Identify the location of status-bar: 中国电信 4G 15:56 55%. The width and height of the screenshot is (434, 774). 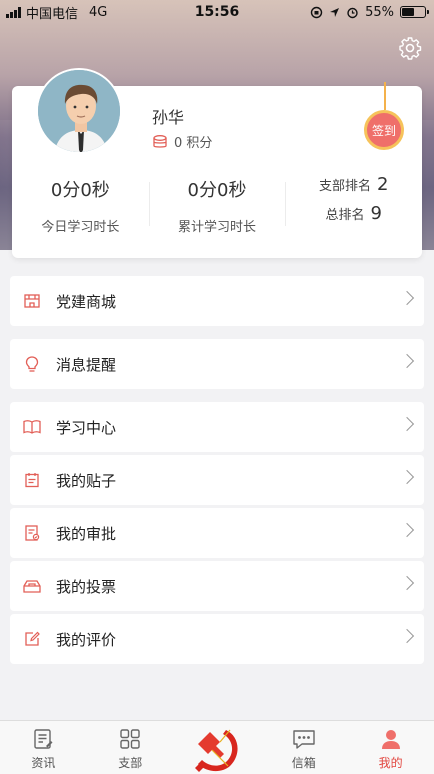
(217, 12).